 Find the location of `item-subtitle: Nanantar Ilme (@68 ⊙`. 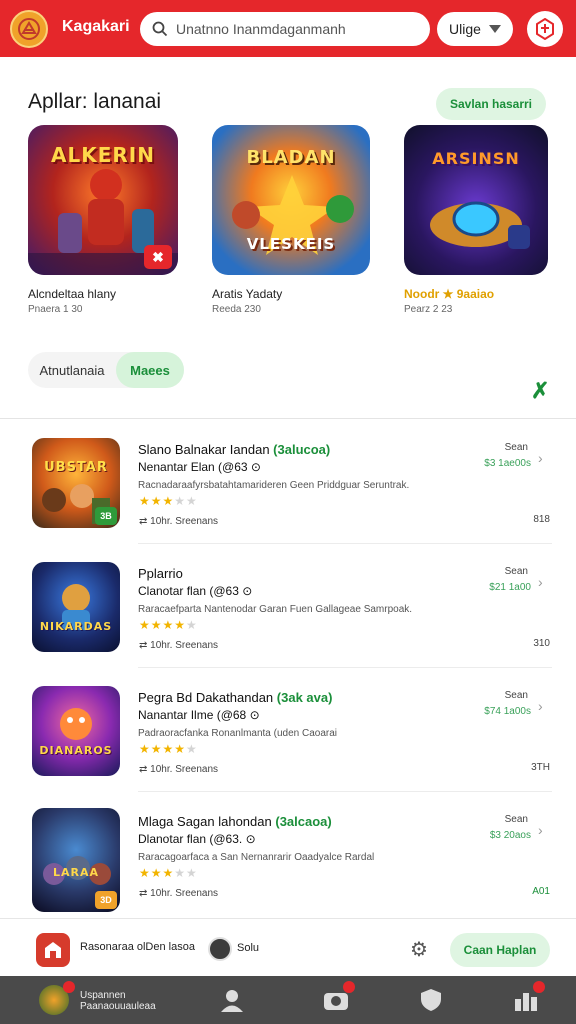

item-subtitle: Nanantar Ilme (@68 ⊙ is located at coordinates (199, 715).